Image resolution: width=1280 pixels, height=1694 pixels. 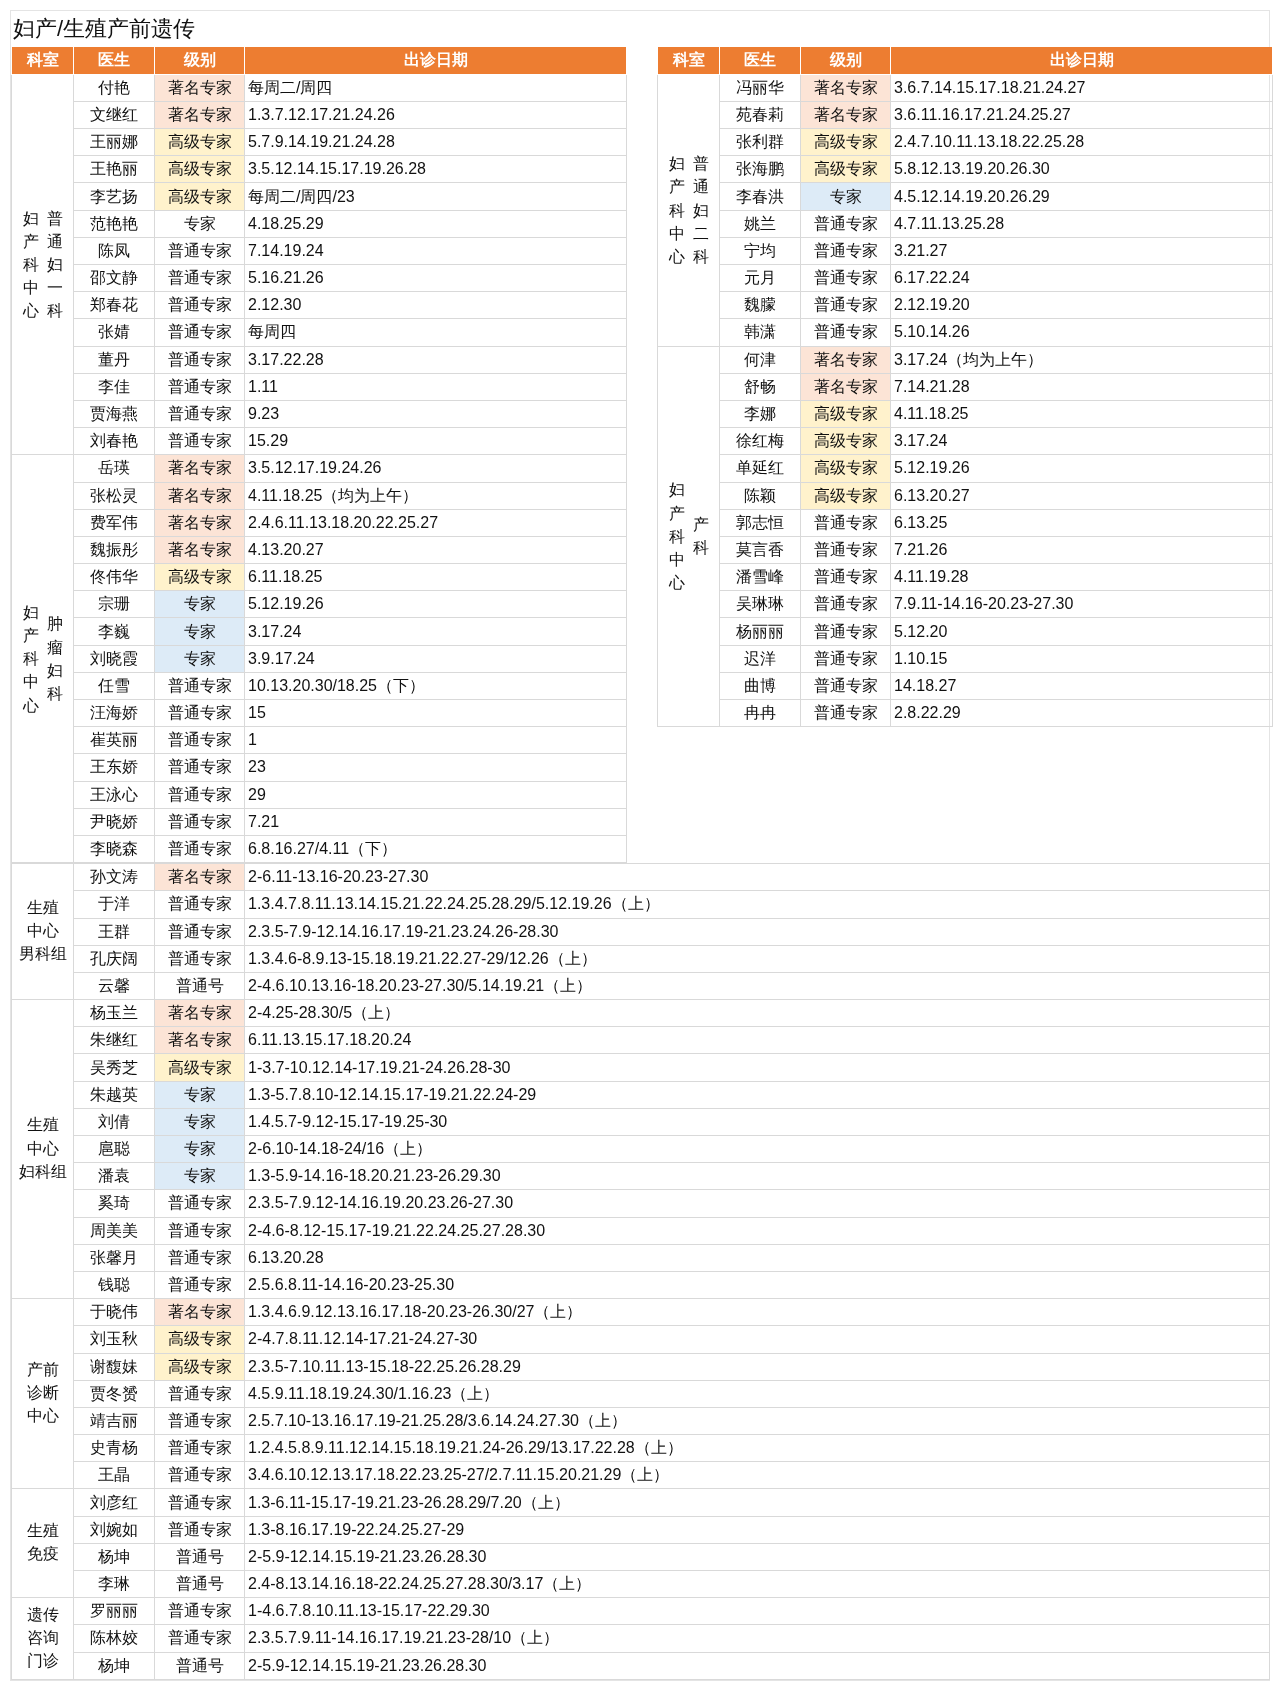 What do you see at coordinates (760, 115) in the screenshot?
I see `doctor-name: 苑春莉` at bounding box center [760, 115].